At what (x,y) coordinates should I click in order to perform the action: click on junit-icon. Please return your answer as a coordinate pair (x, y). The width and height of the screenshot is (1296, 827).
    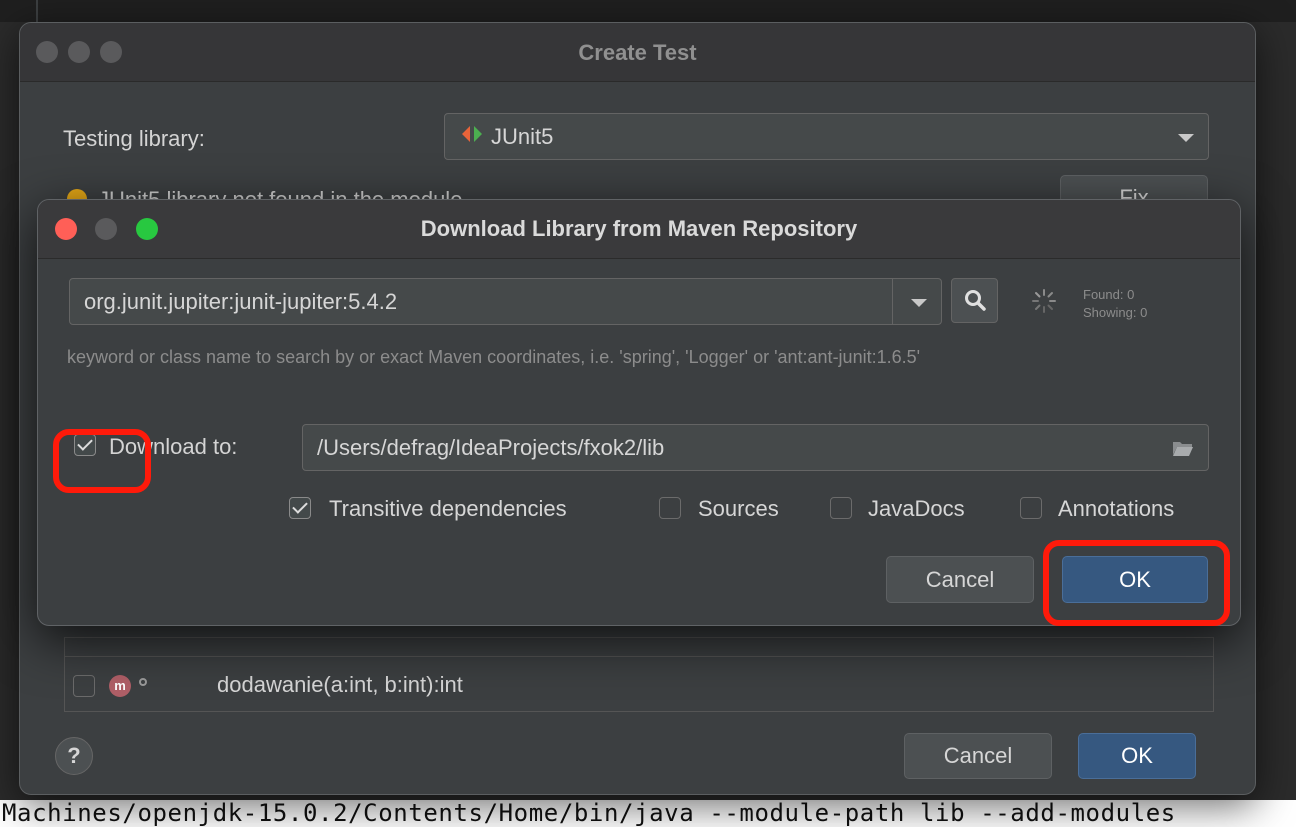
    Looking at the image, I should click on (472, 134).